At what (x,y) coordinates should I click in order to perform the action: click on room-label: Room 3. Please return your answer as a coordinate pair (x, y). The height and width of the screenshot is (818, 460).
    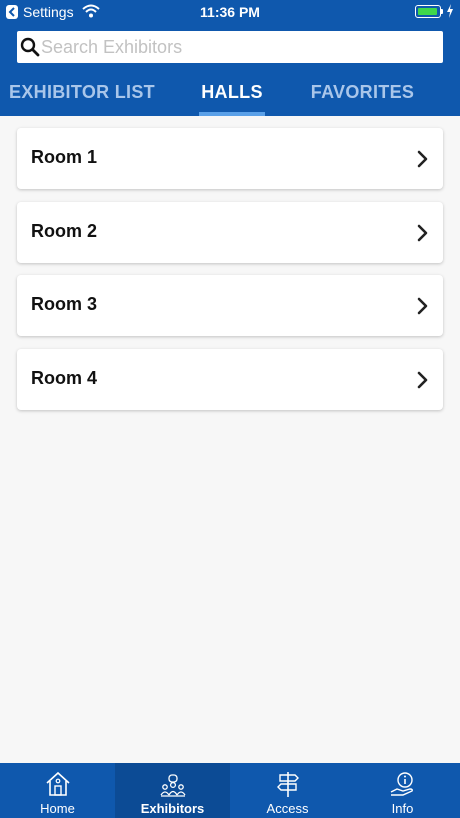
    Looking at the image, I should click on (64, 304).